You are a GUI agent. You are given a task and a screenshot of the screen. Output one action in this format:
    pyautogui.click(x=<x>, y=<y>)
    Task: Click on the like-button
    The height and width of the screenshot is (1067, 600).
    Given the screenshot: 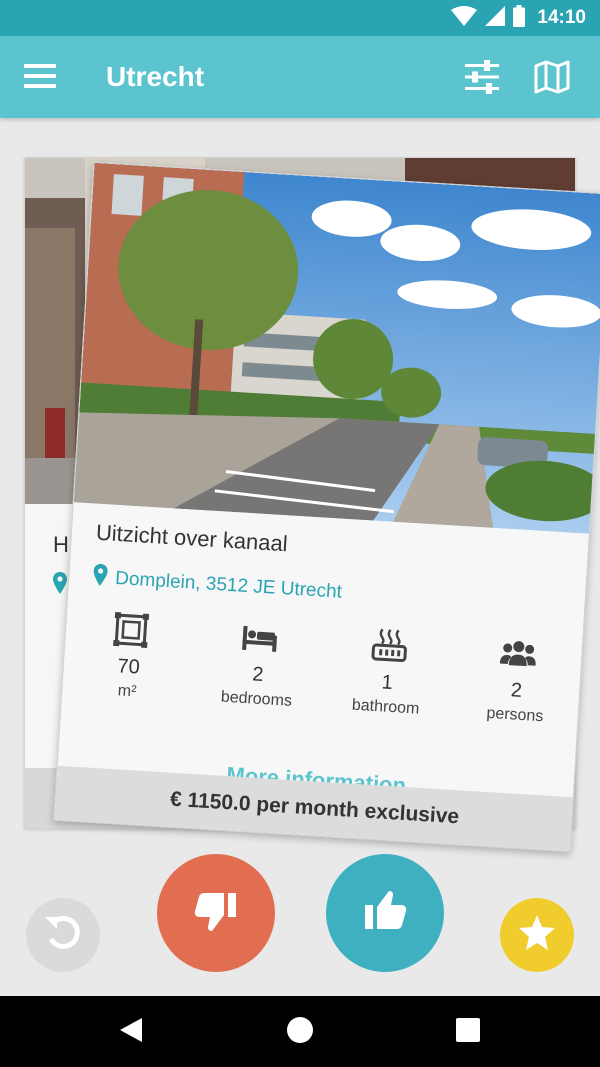 What is the action you would take?
    pyautogui.click(x=385, y=913)
    